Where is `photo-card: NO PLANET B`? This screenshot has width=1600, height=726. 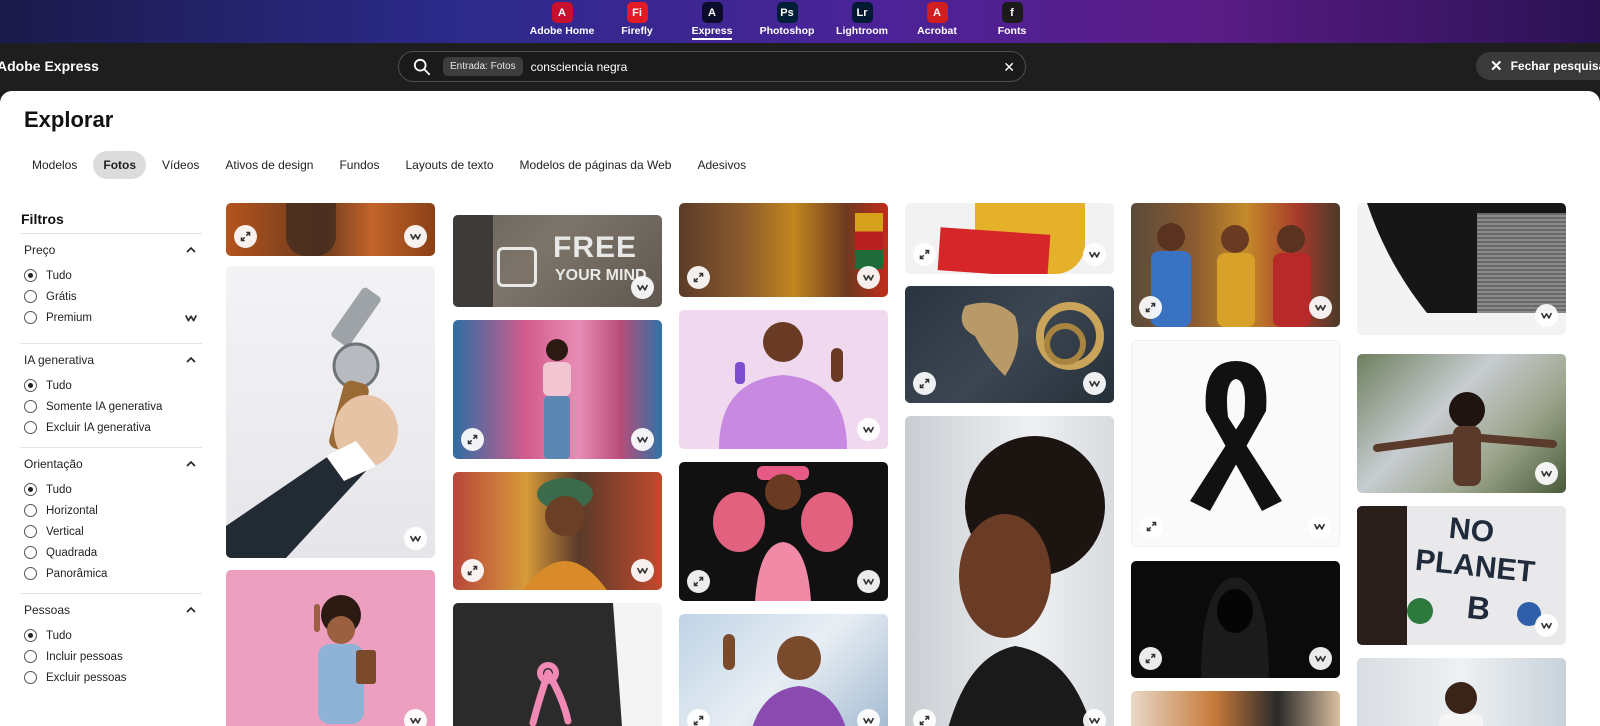 photo-card: NO PLANET B is located at coordinates (1461, 575).